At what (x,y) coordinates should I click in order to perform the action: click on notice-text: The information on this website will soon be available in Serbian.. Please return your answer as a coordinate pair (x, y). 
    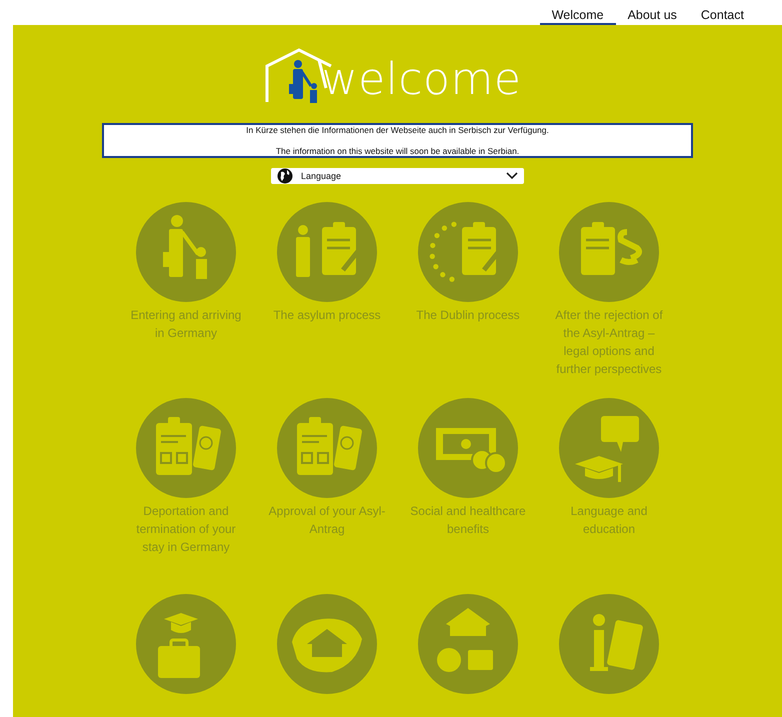
    Looking at the image, I should click on (398, 151).